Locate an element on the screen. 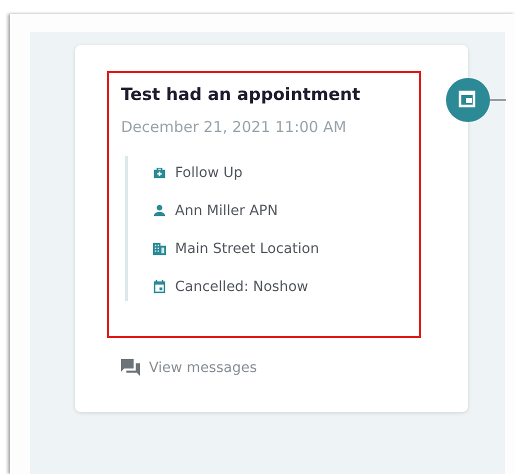  detail-text: Main Street Location is located at coordinates (247, 248).